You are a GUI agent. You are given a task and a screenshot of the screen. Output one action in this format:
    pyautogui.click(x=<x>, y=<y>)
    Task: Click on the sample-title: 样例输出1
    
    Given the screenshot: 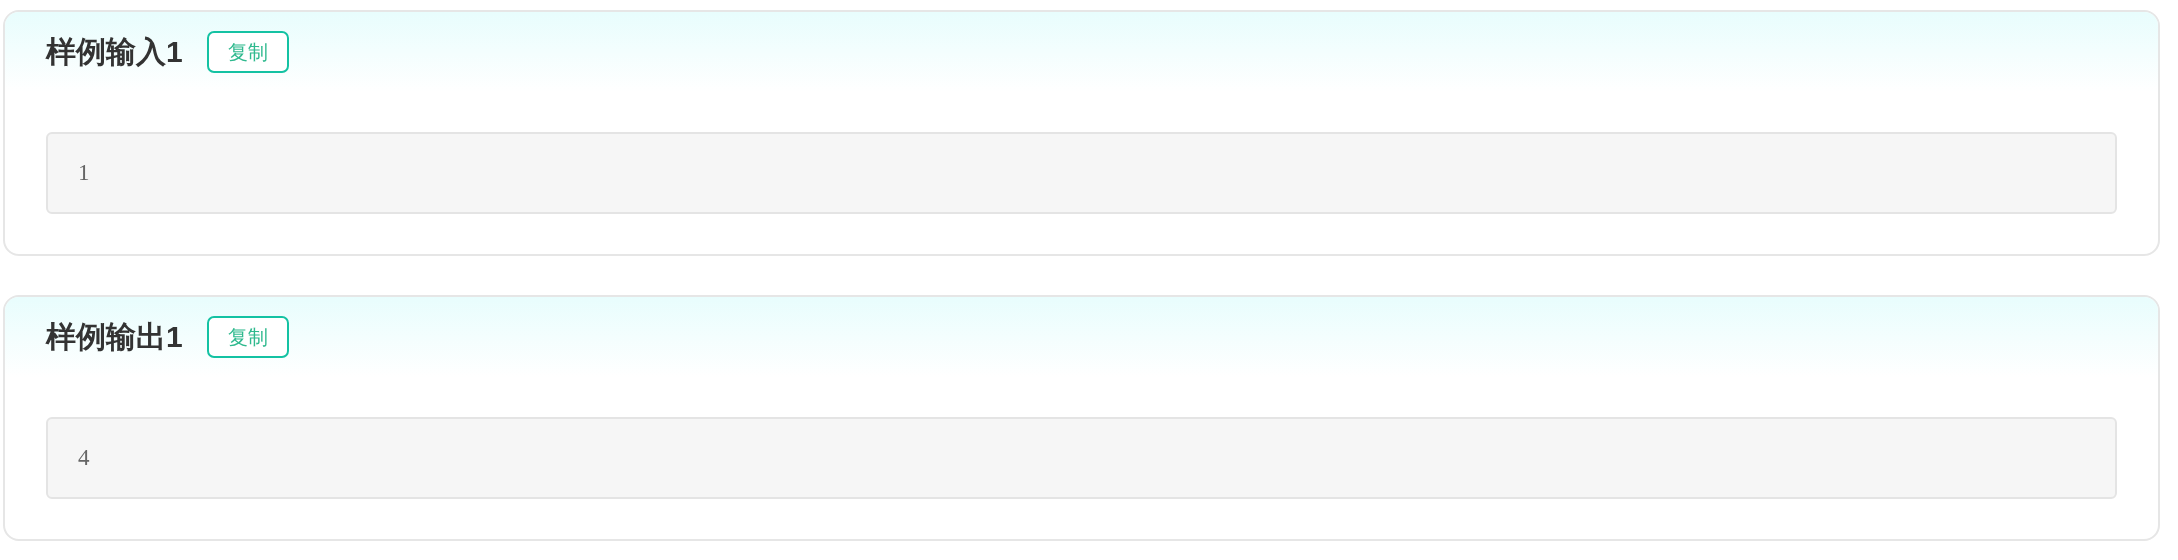 What is the action you would take?
    pyautogui.click(x=114, y=336)
    